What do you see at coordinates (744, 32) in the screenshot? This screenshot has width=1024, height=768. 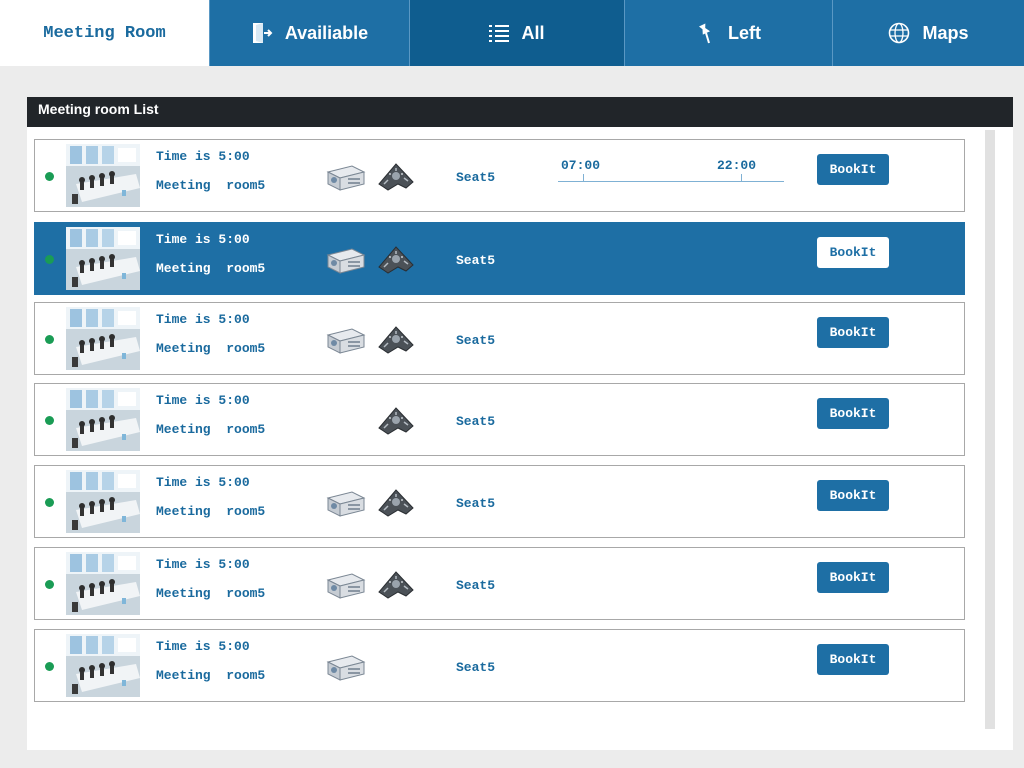 I see `tab-label: Left` at bounding box center [744, 32].